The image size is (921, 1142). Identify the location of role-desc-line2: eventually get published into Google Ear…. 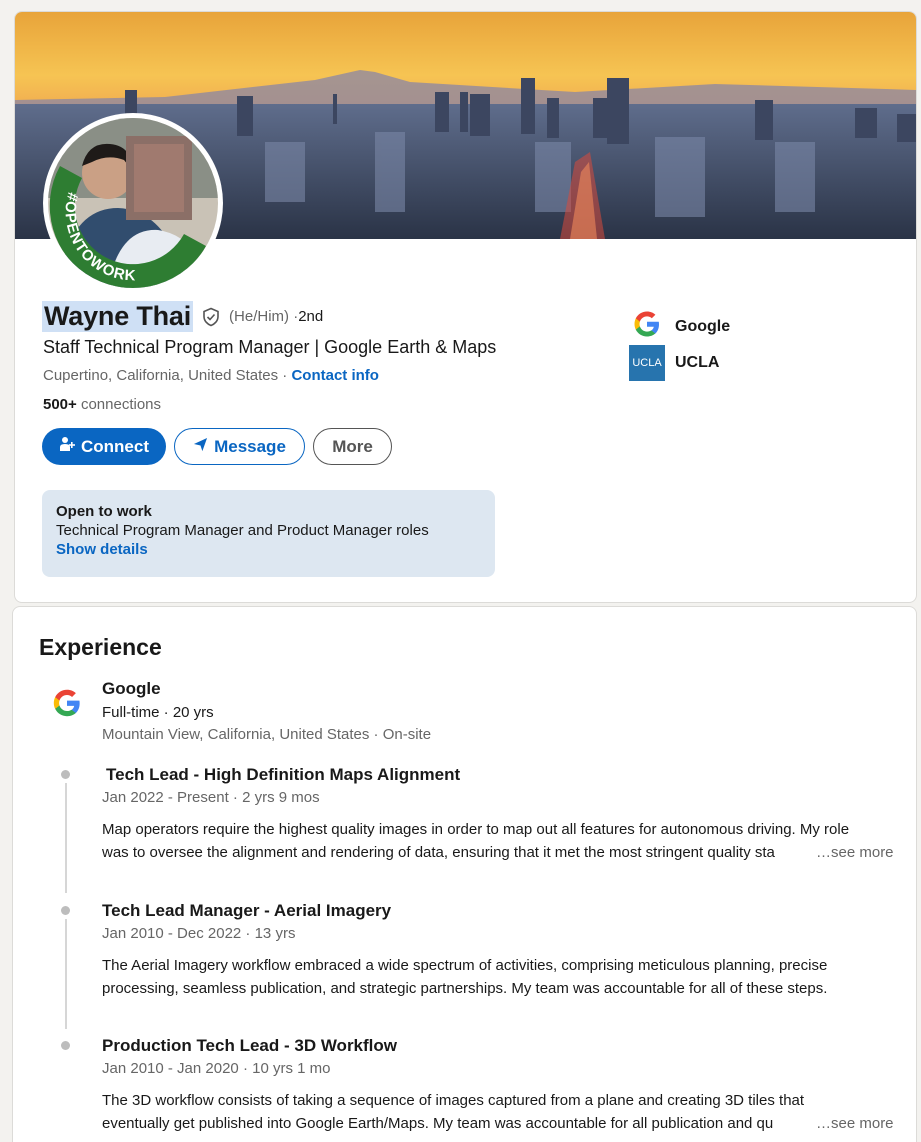
(438, 1123).